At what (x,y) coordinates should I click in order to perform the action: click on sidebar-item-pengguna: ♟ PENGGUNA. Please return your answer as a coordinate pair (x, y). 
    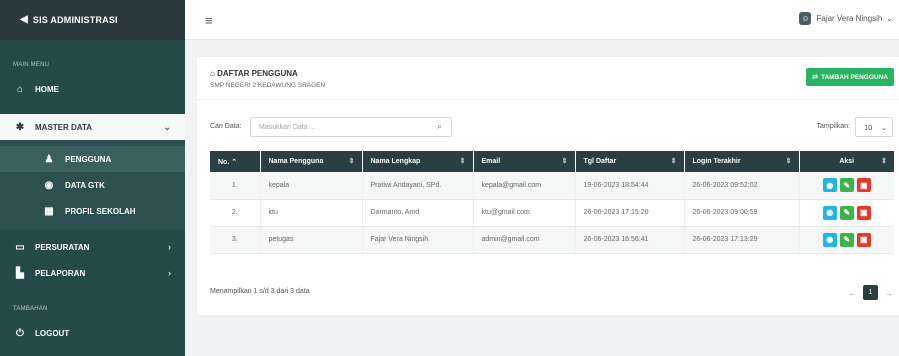
    Looking at the image, I should click on (92, 159).